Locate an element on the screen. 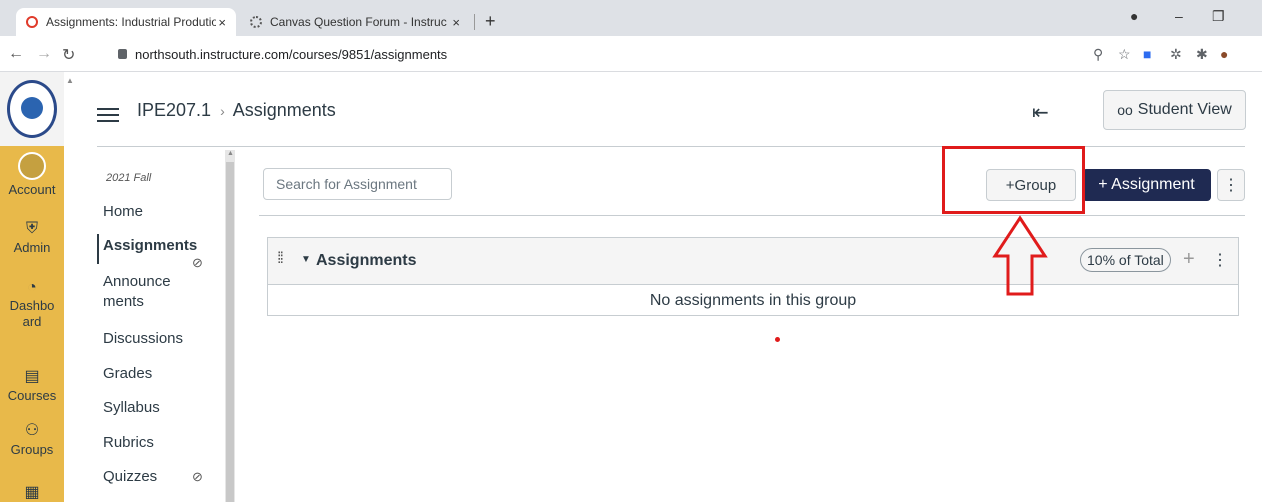 The height and width of the screenshot is (504, 1262). empty-group-message: No assignments in this group is located at coordinates (753, 300).